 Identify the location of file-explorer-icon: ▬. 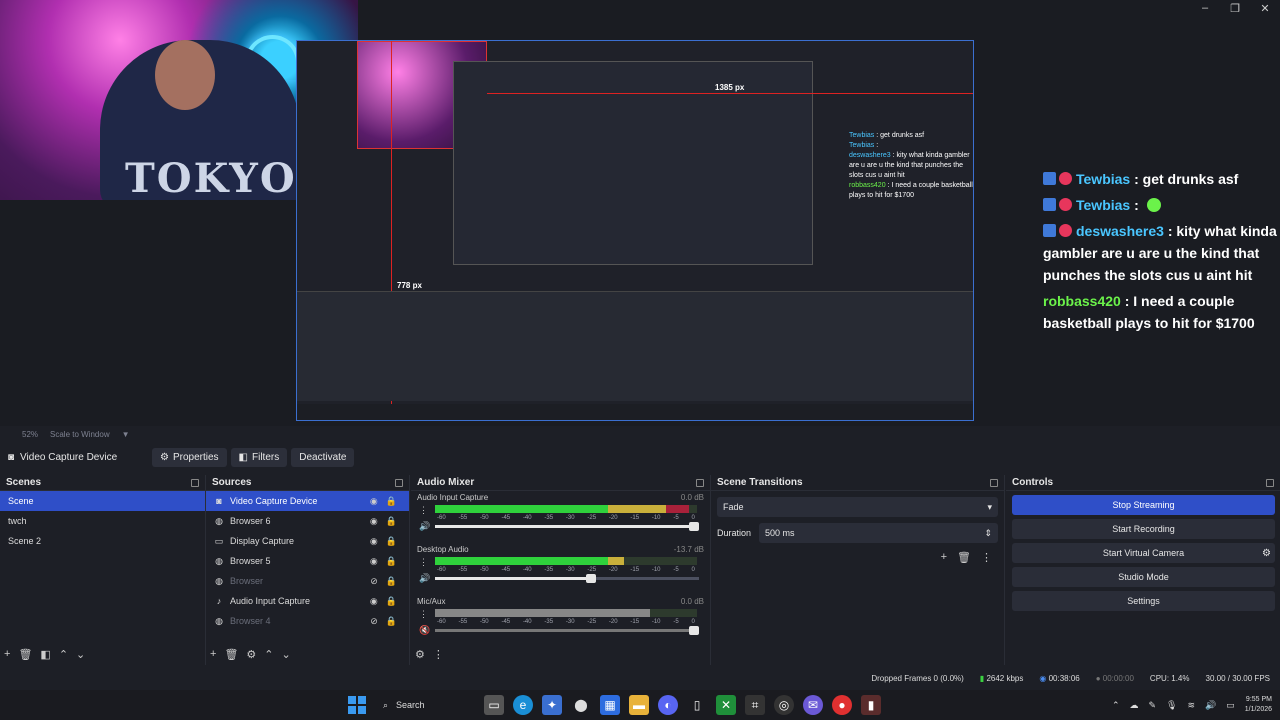
(639, 705).